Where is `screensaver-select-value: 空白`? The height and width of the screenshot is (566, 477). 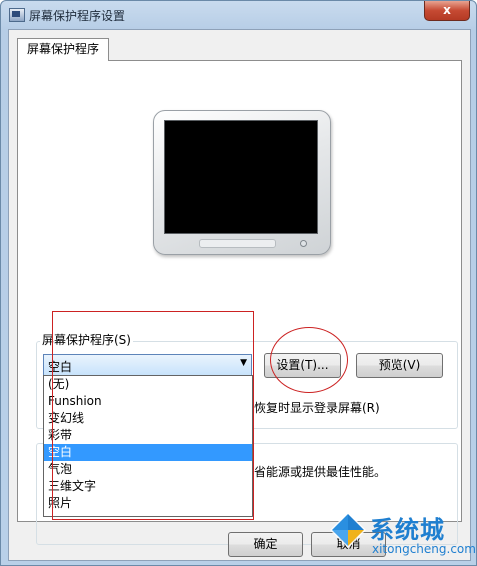 screensaver-select-value: 空白 is located at coordinates (60, 367).